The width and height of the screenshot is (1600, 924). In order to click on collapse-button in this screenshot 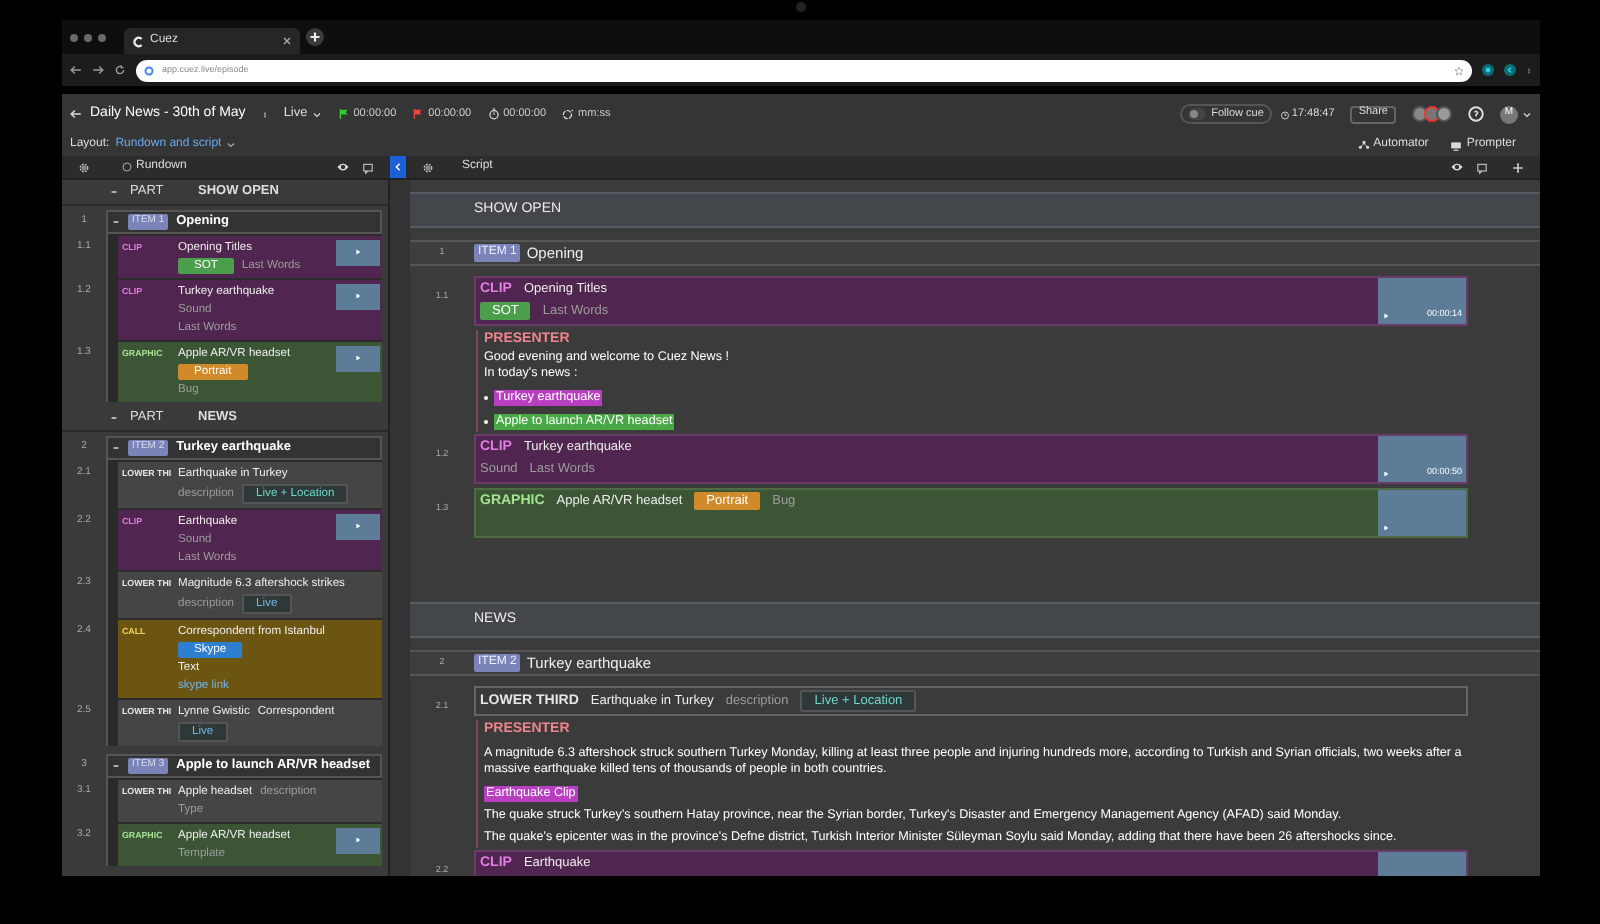, I will do `click(398, 167)`.